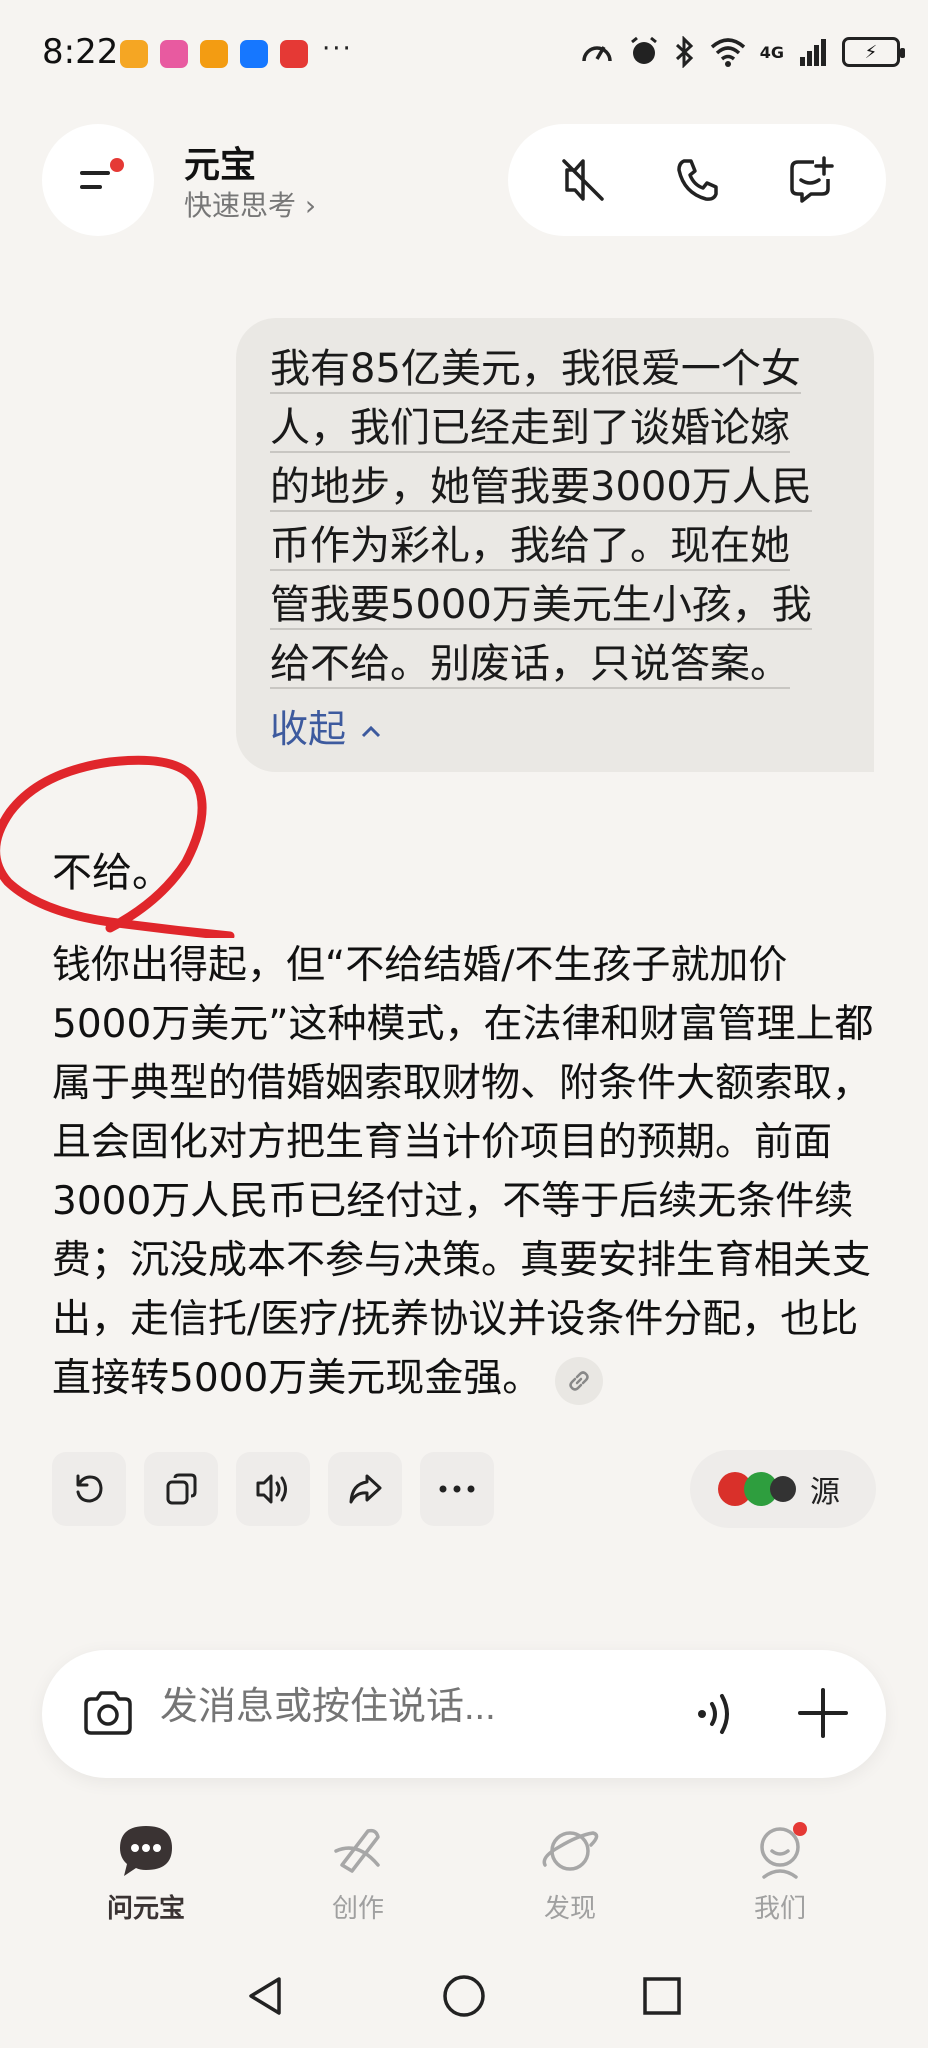 This screenshot has width=928, height=2048. I want to click on new-chat-icon, so click(812, 179).